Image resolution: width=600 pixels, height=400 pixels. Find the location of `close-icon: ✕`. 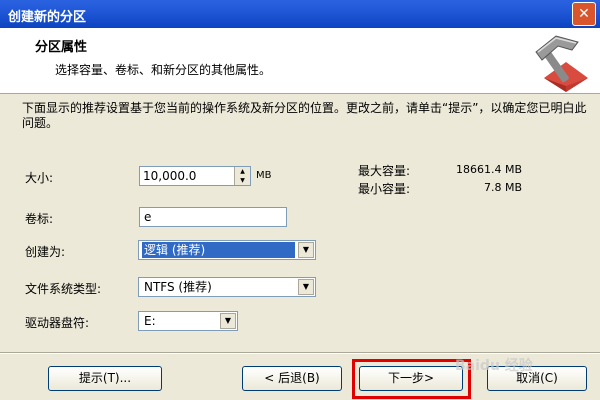

close-icon: ✕ is located at coordinates (584, 14).